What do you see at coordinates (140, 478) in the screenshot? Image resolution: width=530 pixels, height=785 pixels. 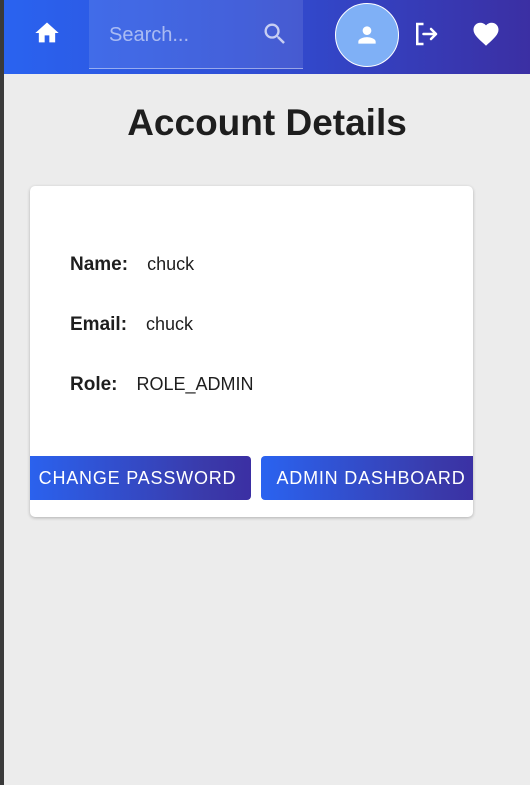 I see `change-password-button: CHANGE PASSWORD` at bounding box center [140, 478].